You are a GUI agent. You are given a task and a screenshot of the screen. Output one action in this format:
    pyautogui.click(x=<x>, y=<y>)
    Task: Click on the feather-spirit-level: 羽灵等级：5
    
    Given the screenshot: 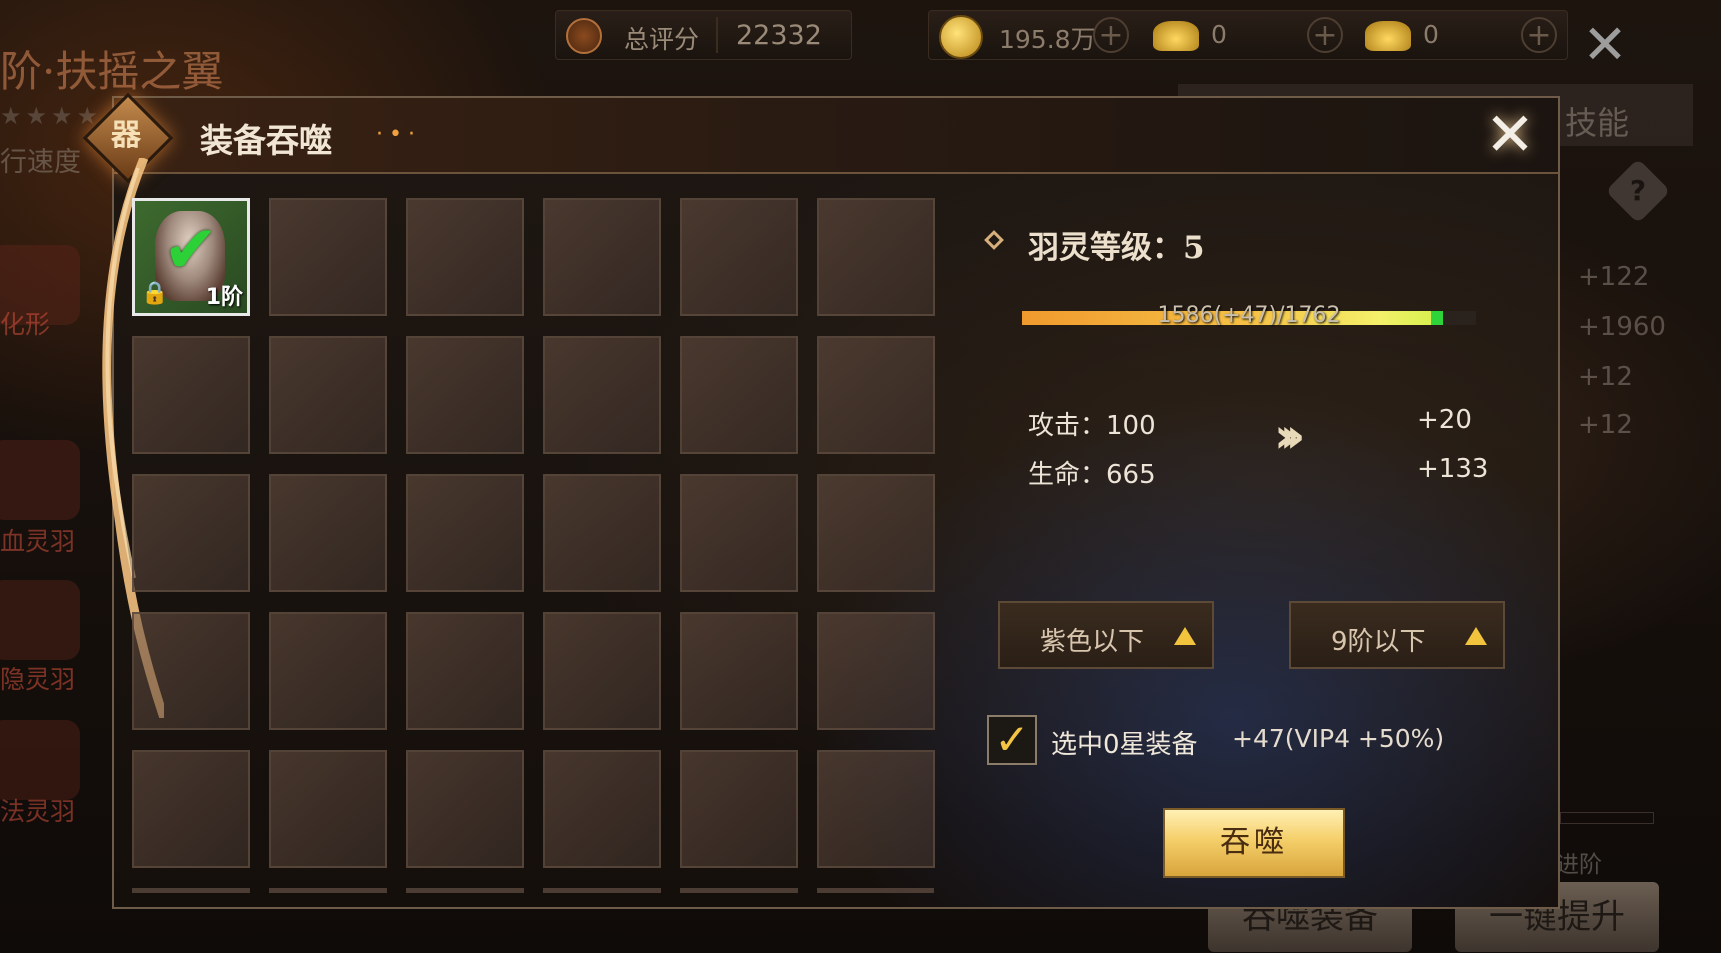 What is the action you would take?
    pyautogui.click(x=1116, y=248)
    